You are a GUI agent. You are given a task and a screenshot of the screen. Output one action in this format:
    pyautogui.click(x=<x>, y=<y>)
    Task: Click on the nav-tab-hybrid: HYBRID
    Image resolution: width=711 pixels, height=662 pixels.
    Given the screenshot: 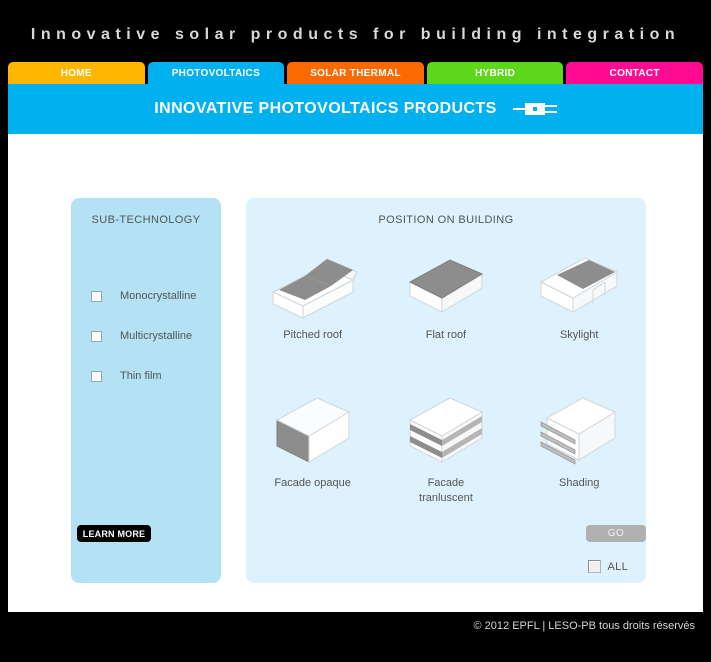 What is the action you would take?
    pyautogui.click(x=495, y=73)
    